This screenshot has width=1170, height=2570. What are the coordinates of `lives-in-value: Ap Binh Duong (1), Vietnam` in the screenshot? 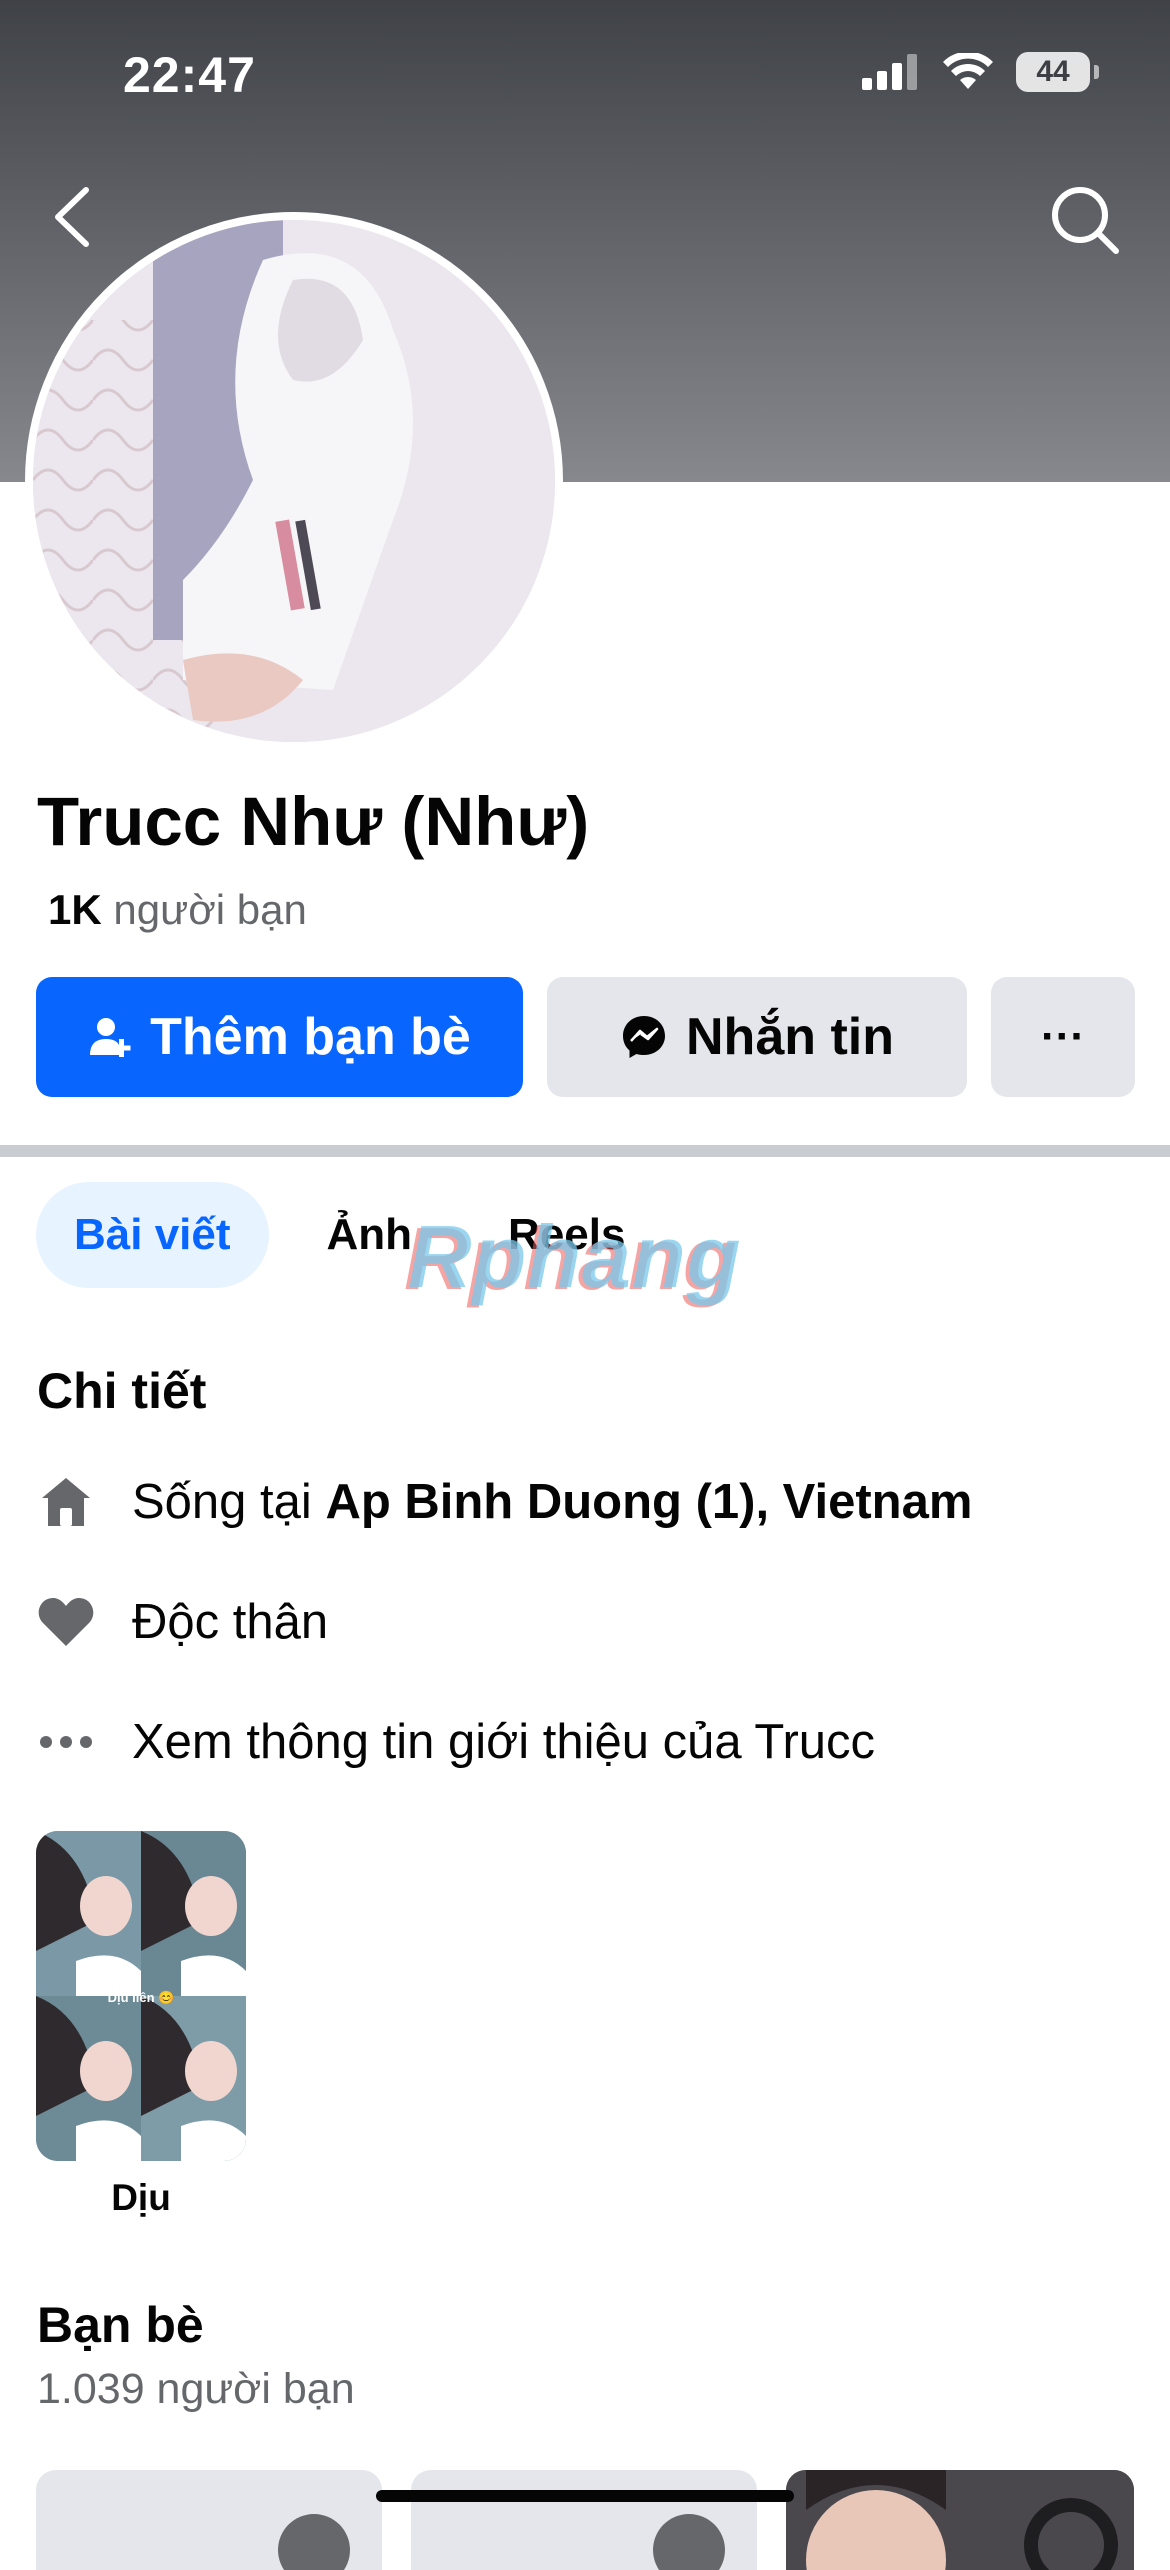 It's located at (648, 1502).